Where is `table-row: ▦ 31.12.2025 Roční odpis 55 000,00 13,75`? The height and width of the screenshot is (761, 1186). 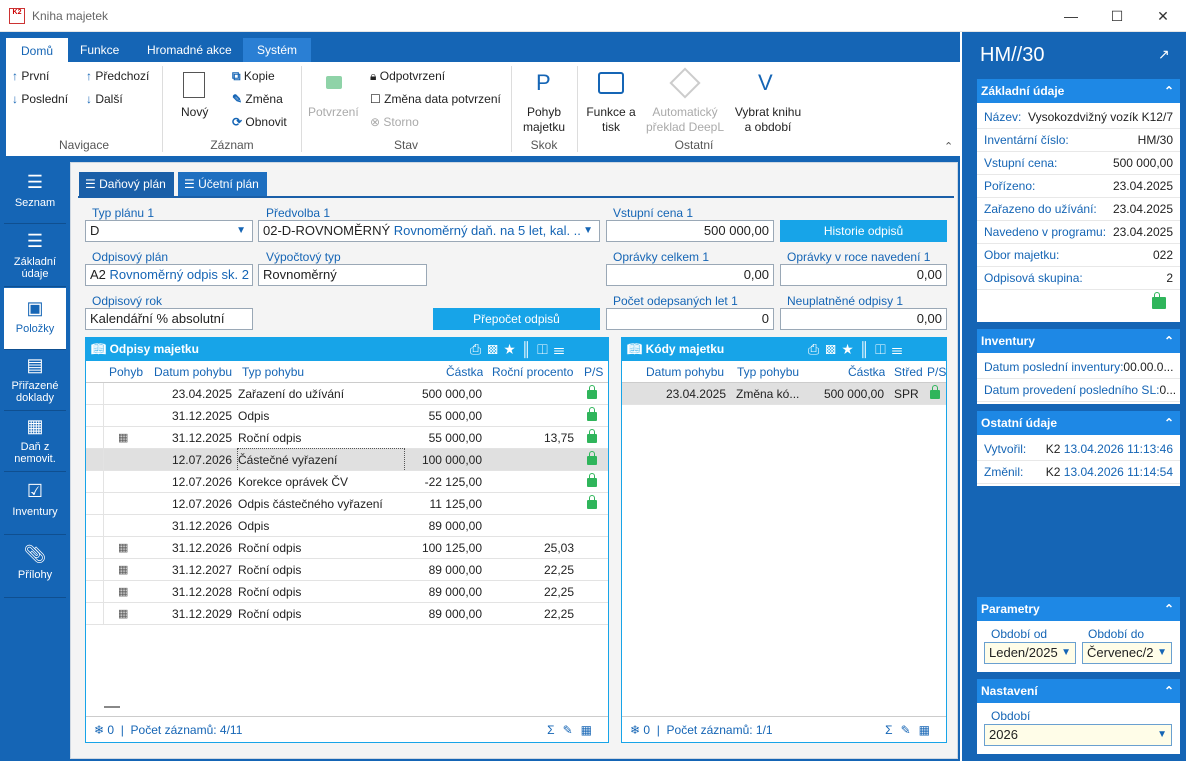
table-row: ▦ 31.12.2025 Roční odpis 55 000,00 13,75 is located at coordinates (347, 438).